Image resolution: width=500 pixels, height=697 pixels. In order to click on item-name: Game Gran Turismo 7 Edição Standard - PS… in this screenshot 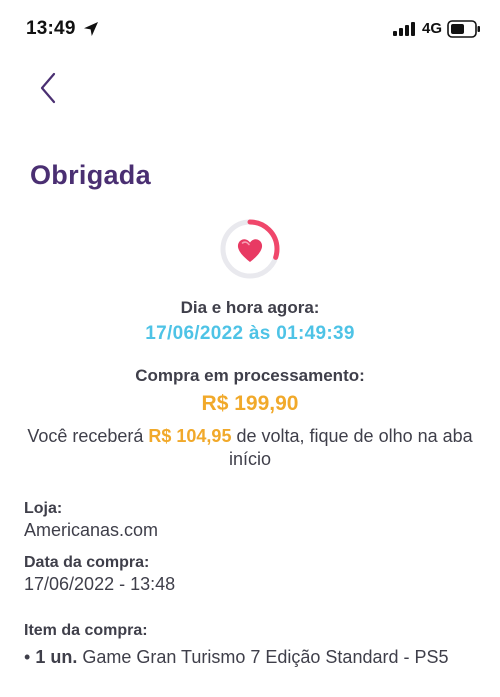, I will do `click(263, 657)`.